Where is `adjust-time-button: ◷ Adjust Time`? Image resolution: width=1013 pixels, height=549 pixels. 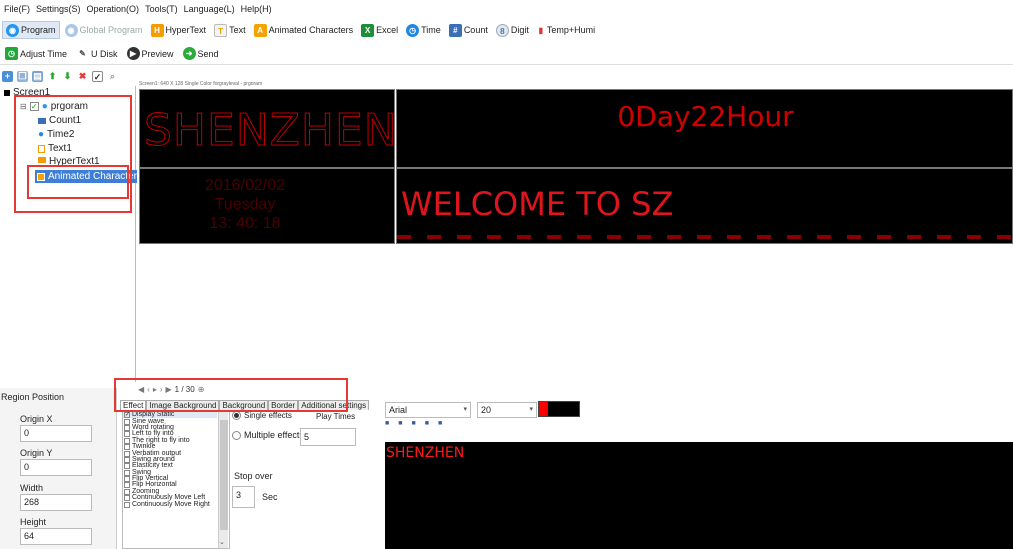 adjust-time-button: ◷ Adjust Time is located at coordinates (36, 54).